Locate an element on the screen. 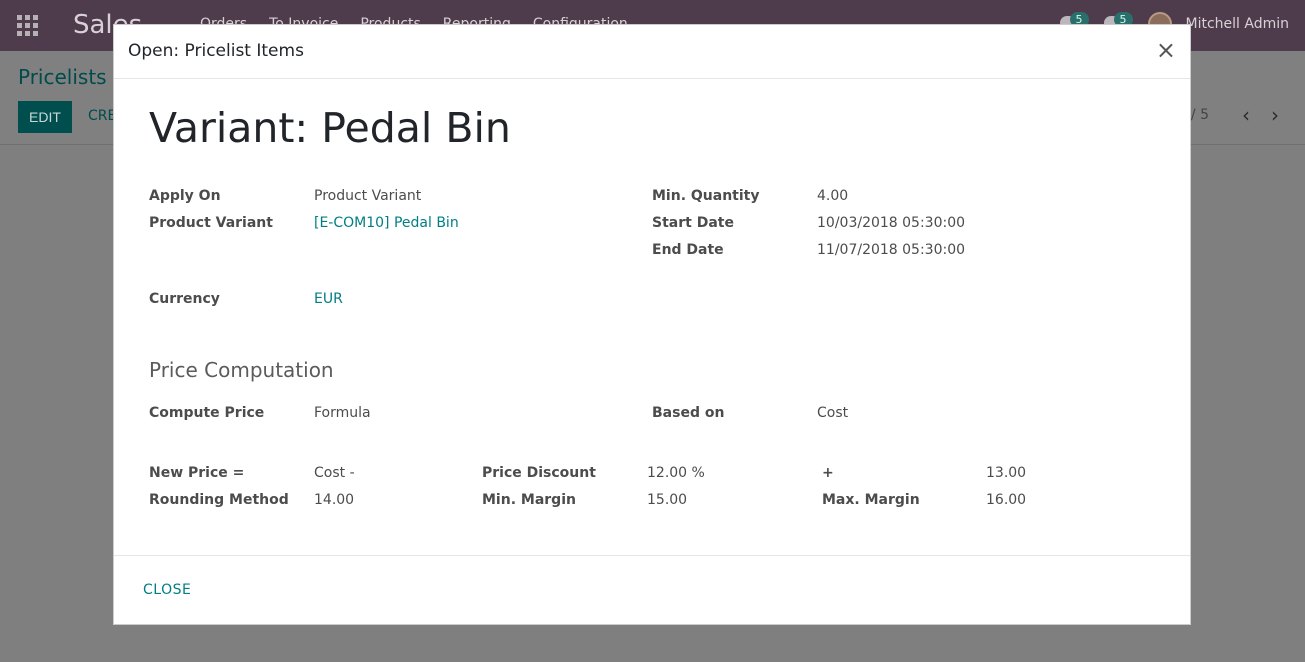 The width and height of the screenshot is (1305, 662). product-variant-link: [E-COM10] Pedal Bin is located at coordinates (386, 223).